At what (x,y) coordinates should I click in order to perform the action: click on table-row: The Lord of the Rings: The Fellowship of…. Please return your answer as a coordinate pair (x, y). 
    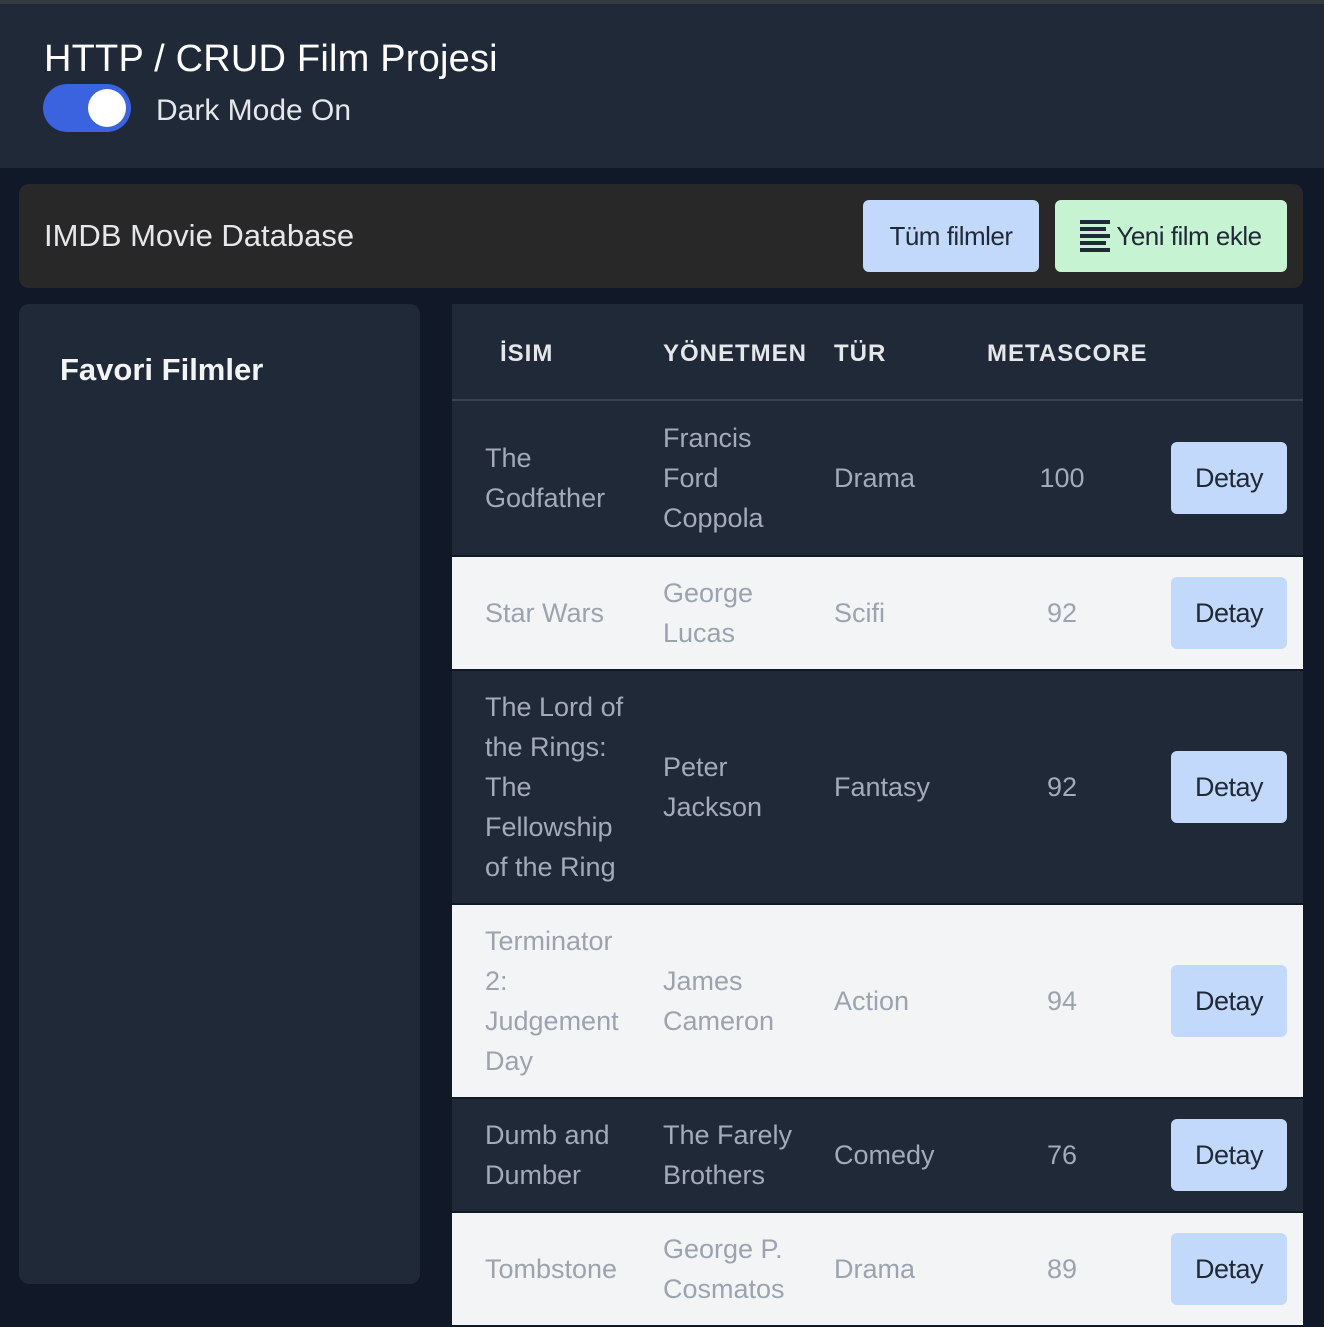
    Looking at the image, I should click on (877, 788).